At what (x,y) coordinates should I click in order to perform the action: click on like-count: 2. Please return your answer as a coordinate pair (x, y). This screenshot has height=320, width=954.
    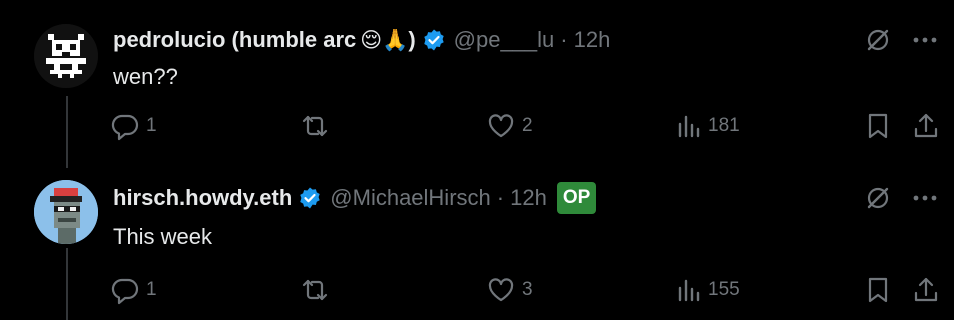
    Looking at the image, I should click on (527, 125).